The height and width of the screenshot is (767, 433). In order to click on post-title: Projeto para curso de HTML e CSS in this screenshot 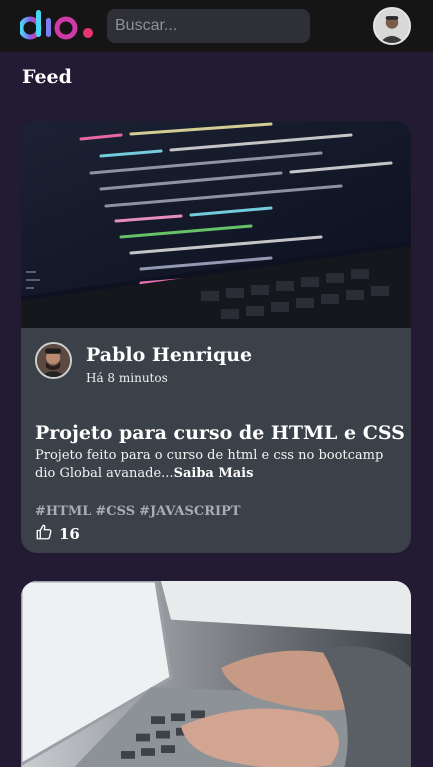, I will do `click(220, 433)`.